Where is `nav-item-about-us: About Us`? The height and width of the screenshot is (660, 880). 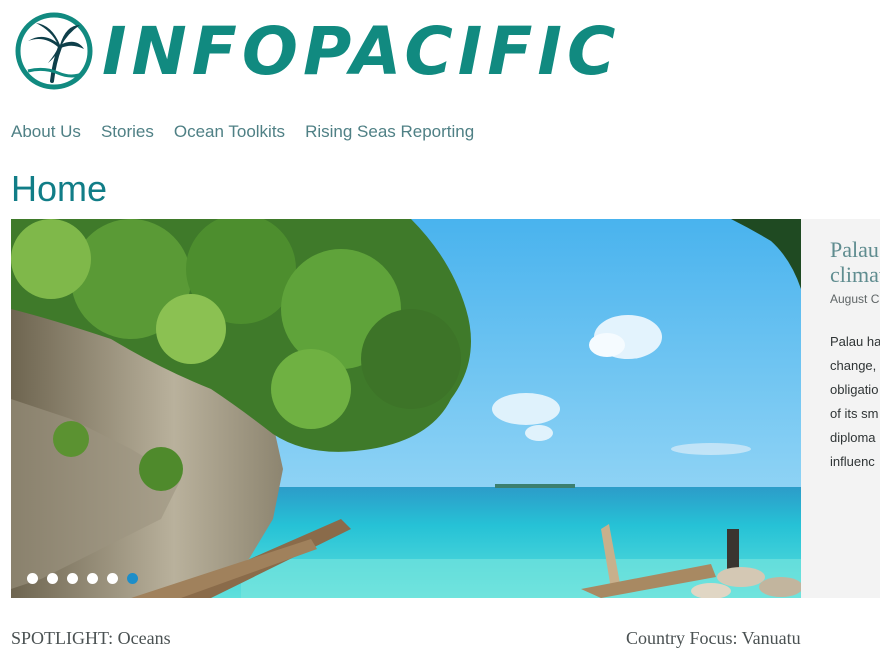 nav-item-about-us: About Us is located at coordinates (46, 132).